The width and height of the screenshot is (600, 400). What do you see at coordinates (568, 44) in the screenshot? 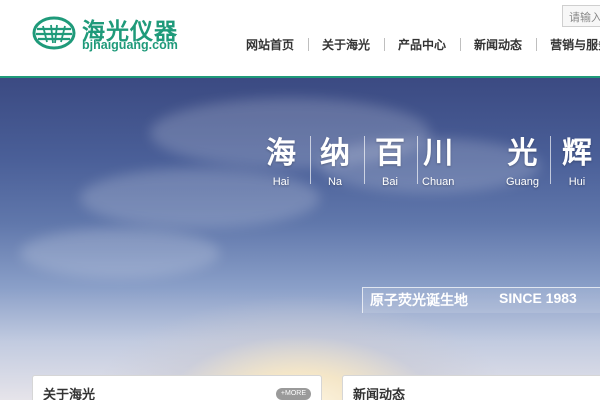
I see `nav-item-service: 营销与服务` at bounding box center [568, 44].